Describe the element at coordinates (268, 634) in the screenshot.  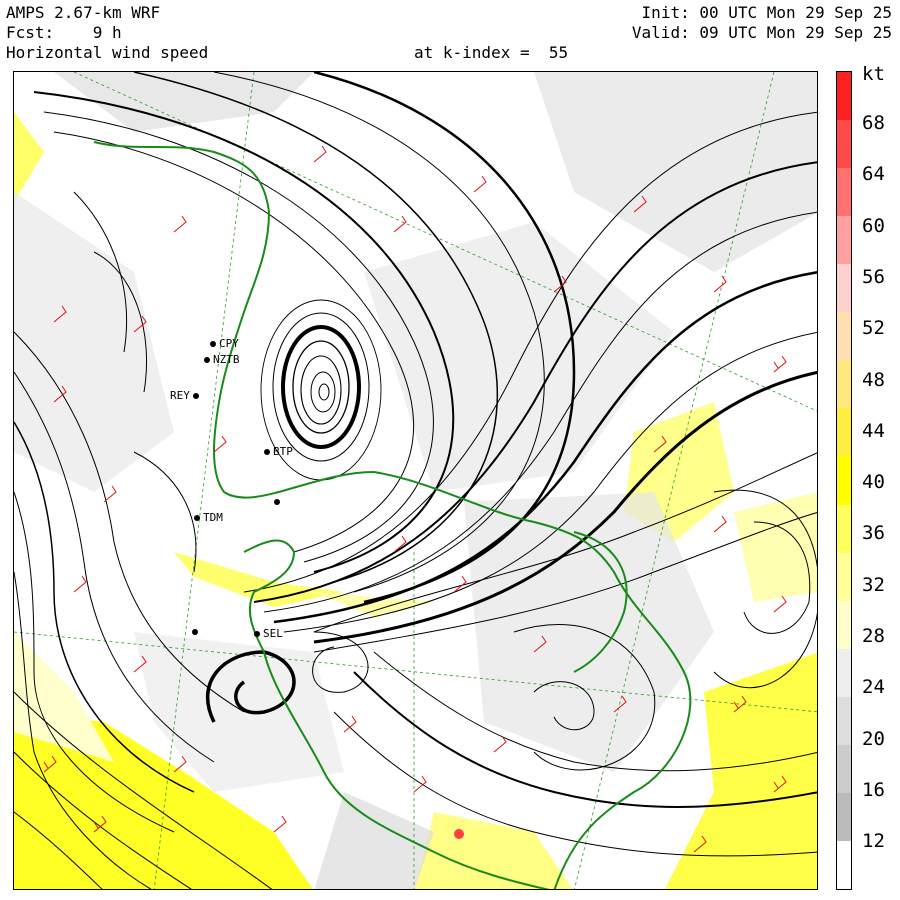
I see `station-sel: SEL` at that location.